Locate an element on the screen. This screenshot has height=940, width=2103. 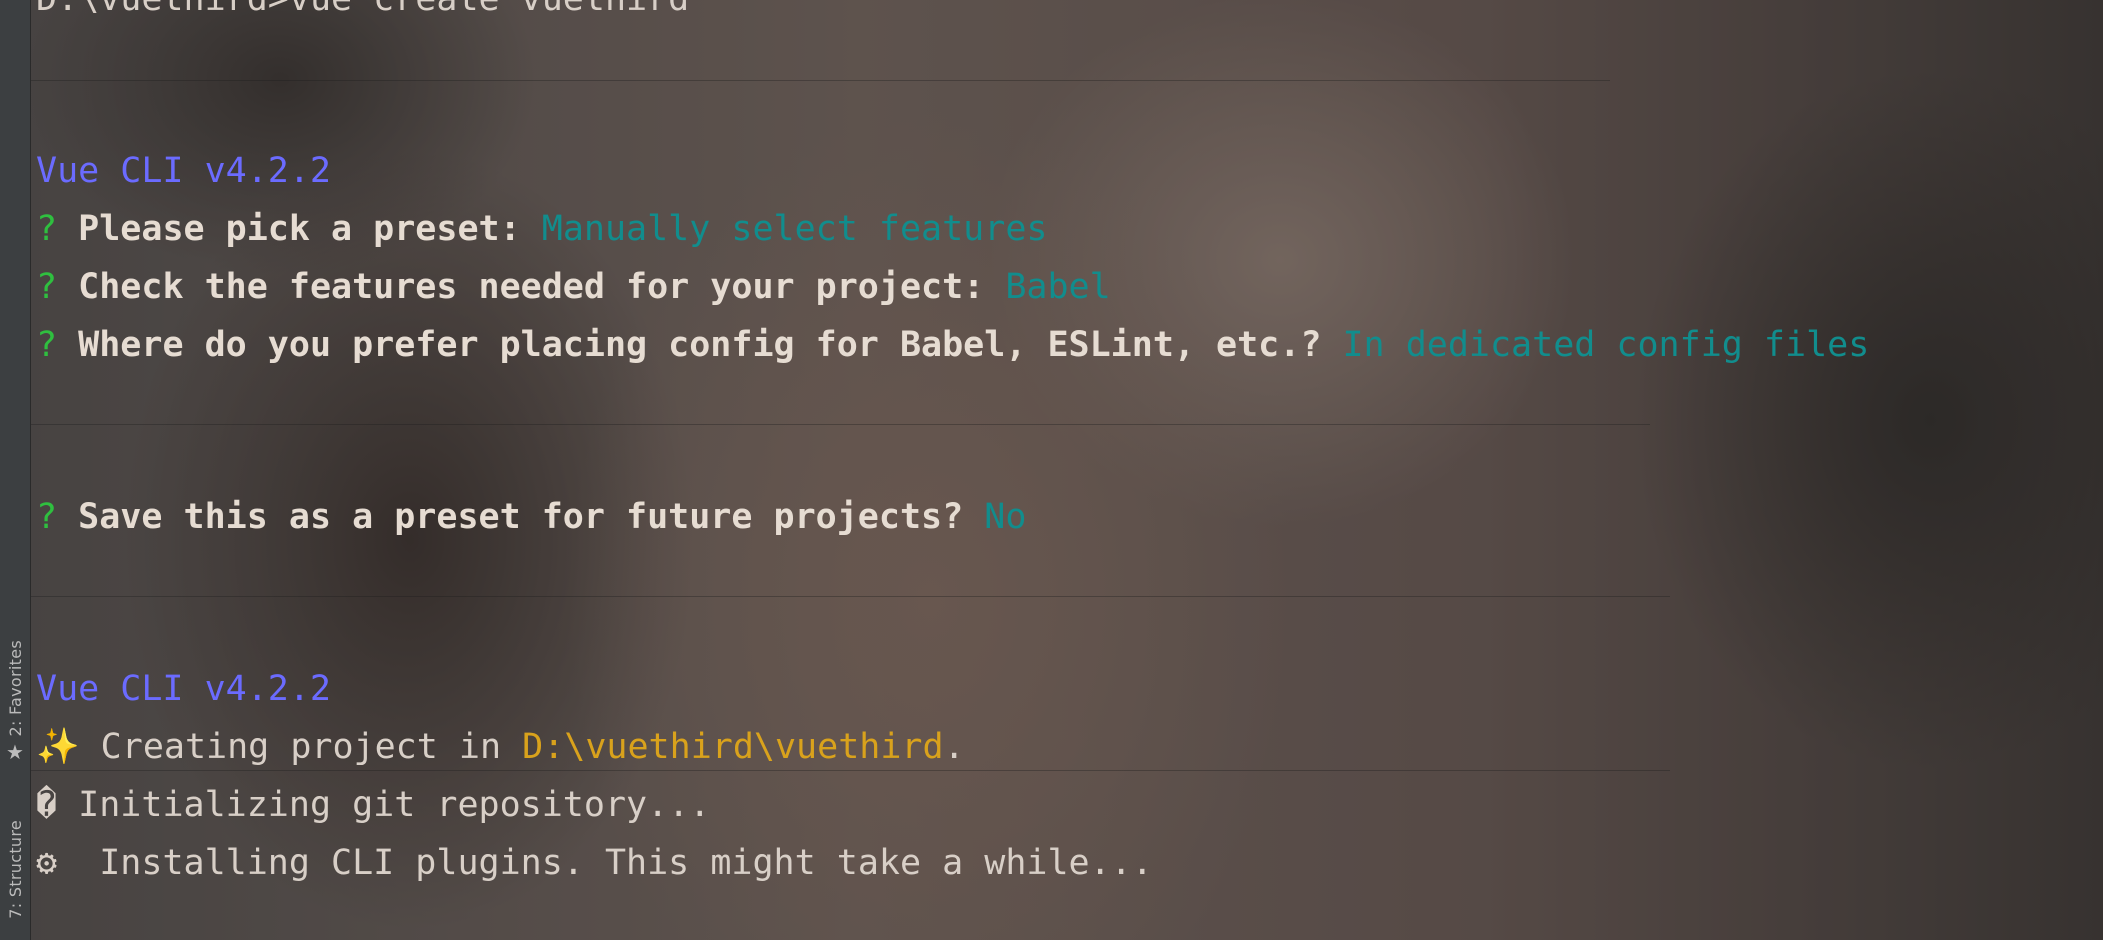
left-tool-strip: 2: Favorites ★ 7: Structure is located at coordinates (15, 470).